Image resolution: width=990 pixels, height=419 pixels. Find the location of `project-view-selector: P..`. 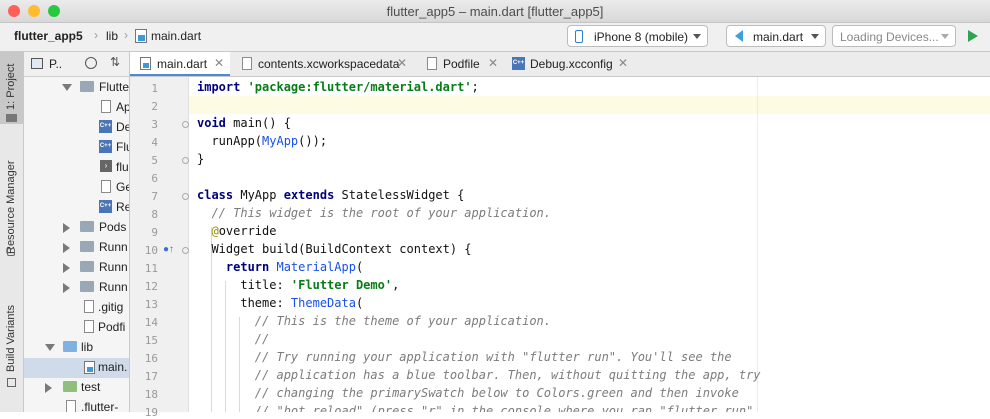

project-view-selector: P.. is located at coordinates (55, 64).